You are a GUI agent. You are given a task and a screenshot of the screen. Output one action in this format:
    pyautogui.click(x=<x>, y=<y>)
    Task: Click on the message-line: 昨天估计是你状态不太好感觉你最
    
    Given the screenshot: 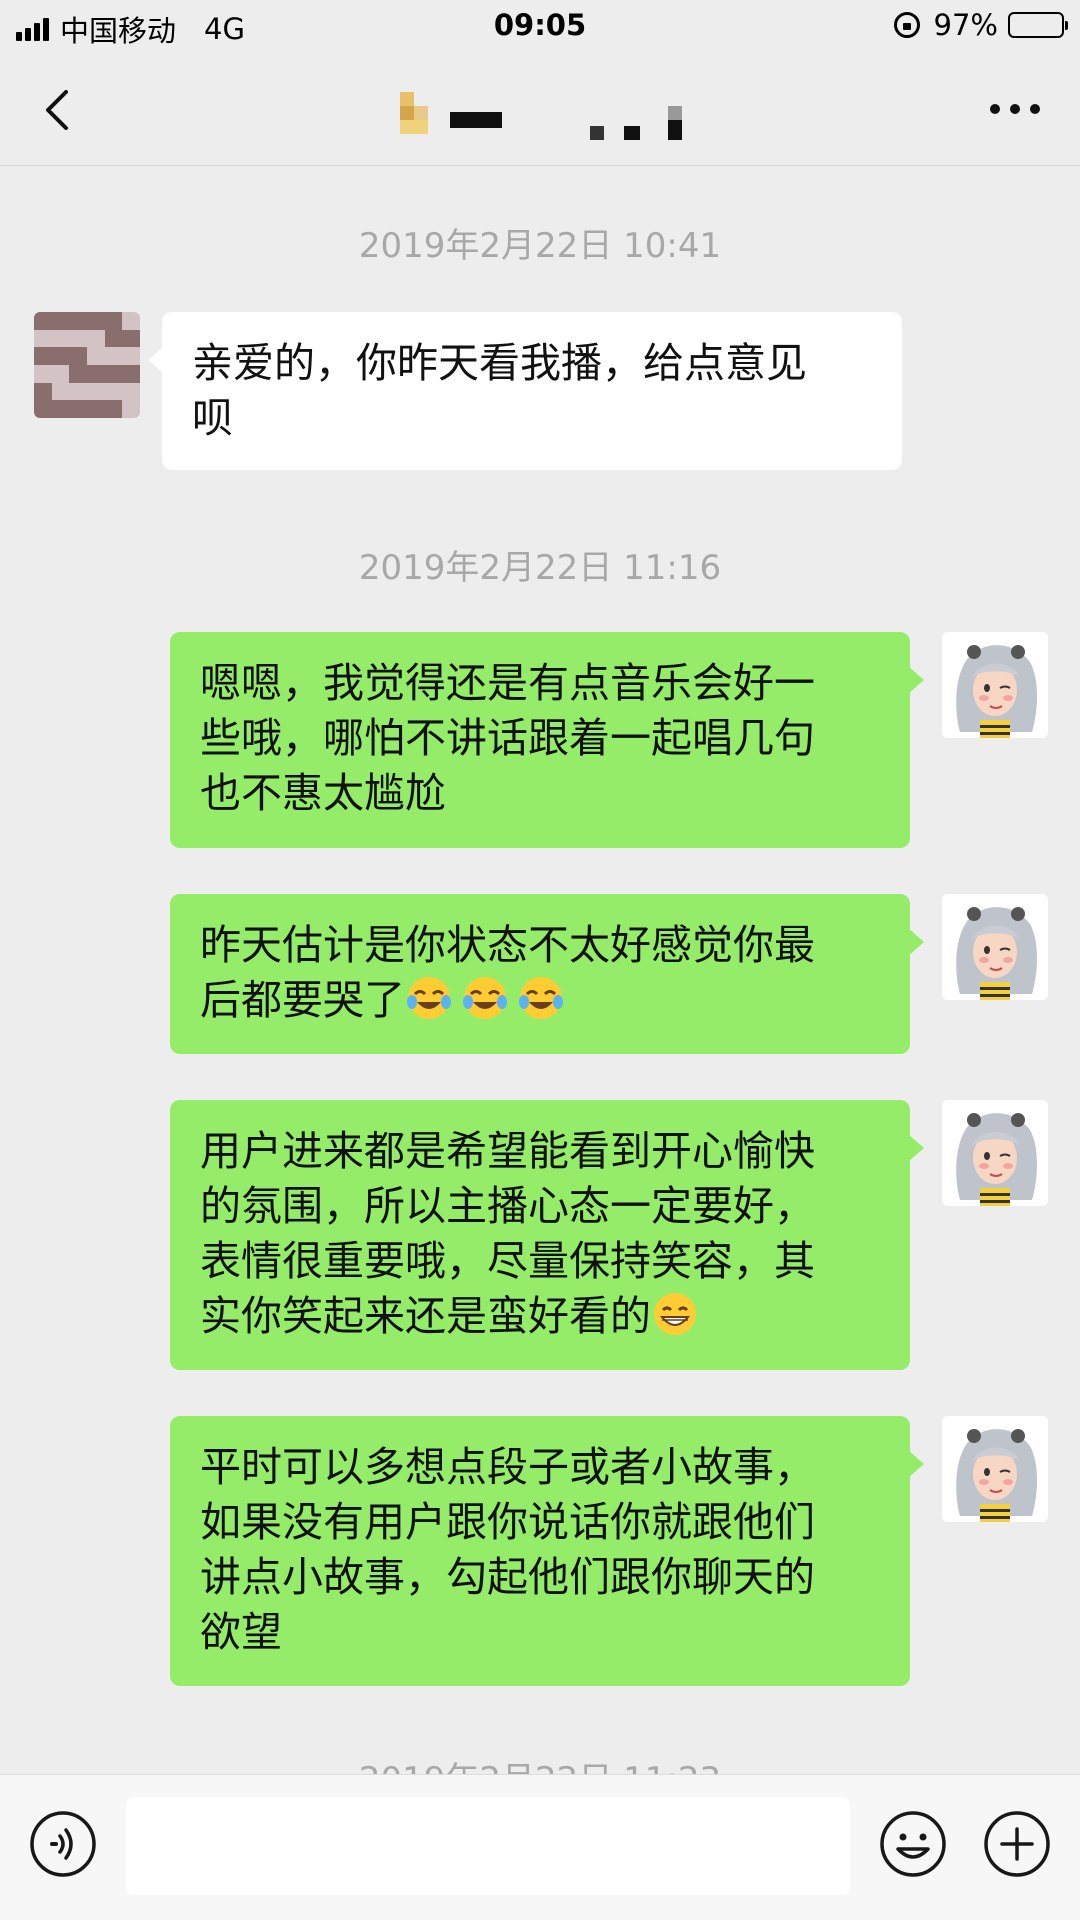 What is the action you would take?
    pyautogui.click(x=507, y=945)
    